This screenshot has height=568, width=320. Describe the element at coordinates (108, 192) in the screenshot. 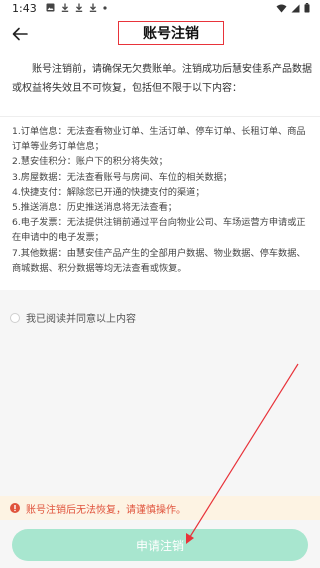

I see `list-item: 4.快捷支付：解除您已开通的快捷支付的渠道；` at that location.